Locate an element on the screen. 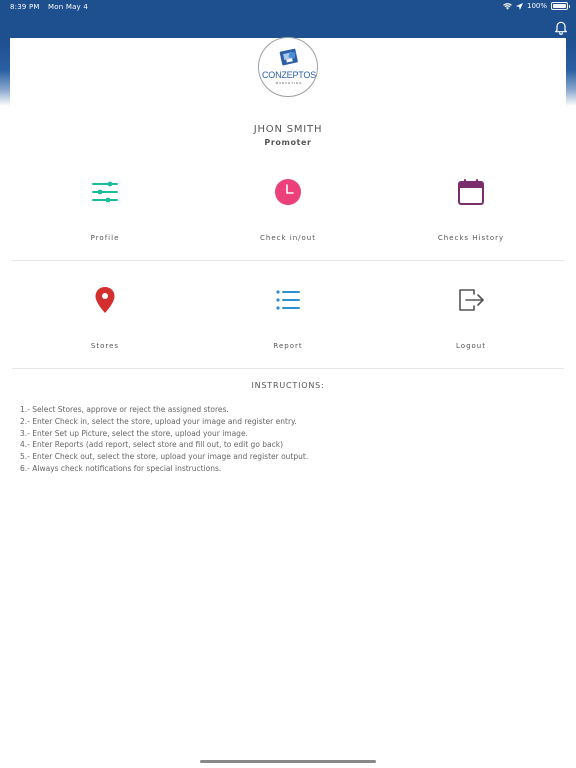 This screenshot has width=576, height=768. menu-profile: Profile is located at coordinates (105, 213).